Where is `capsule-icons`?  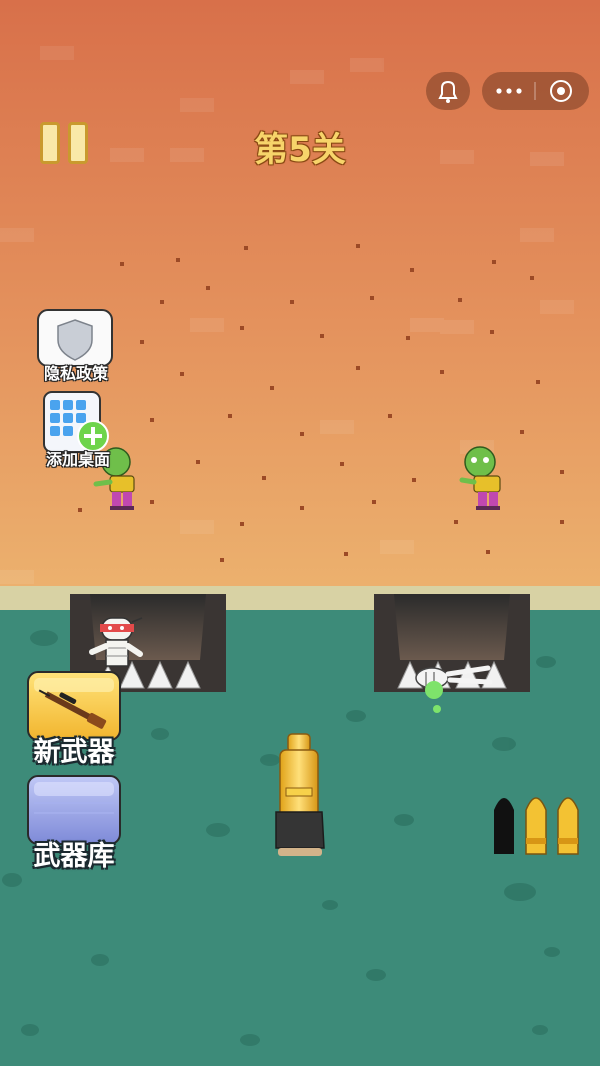
capsule-icons is located at coordinates (534, 91).